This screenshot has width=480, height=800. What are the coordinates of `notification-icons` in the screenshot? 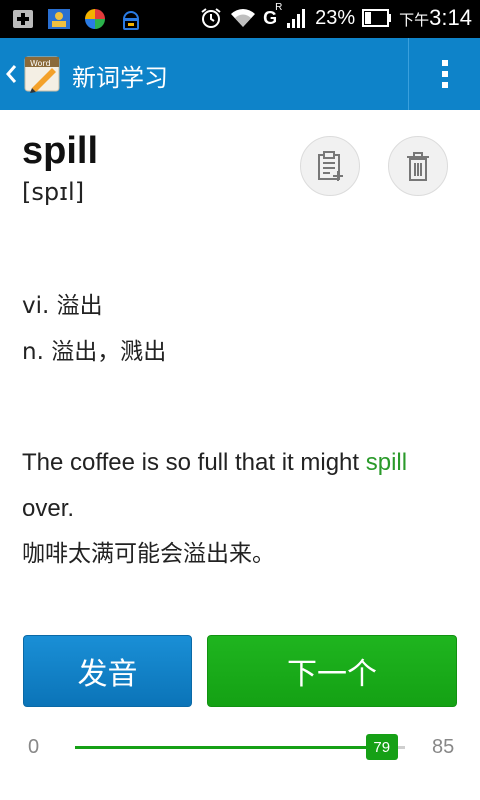 It's located at (77, 19).